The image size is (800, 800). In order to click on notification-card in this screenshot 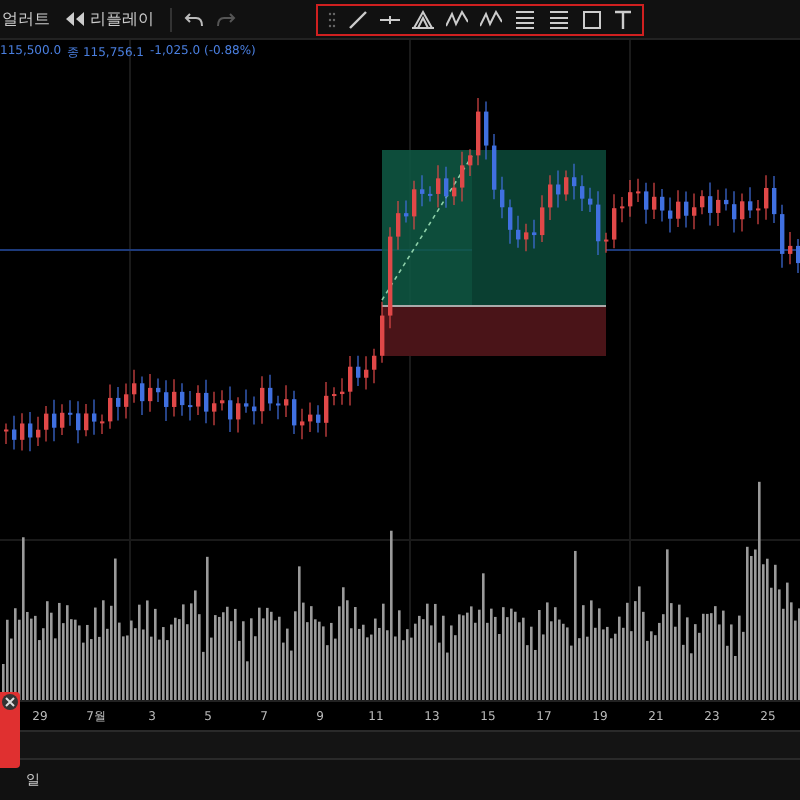, I will do `click(10, 730)`.